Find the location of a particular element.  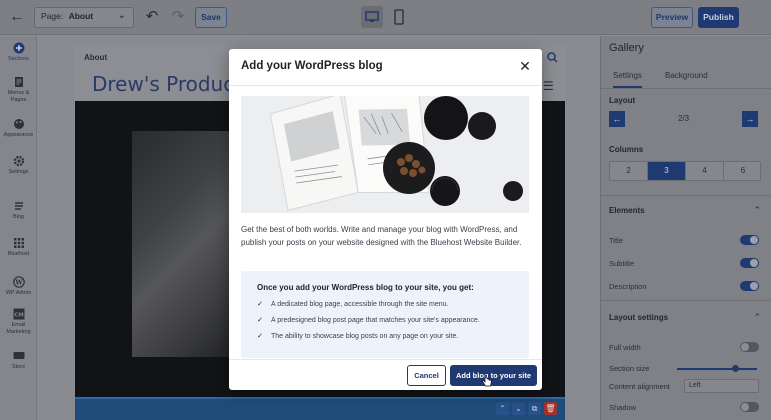

svg-text: CM is located at coordinates (19, 316).